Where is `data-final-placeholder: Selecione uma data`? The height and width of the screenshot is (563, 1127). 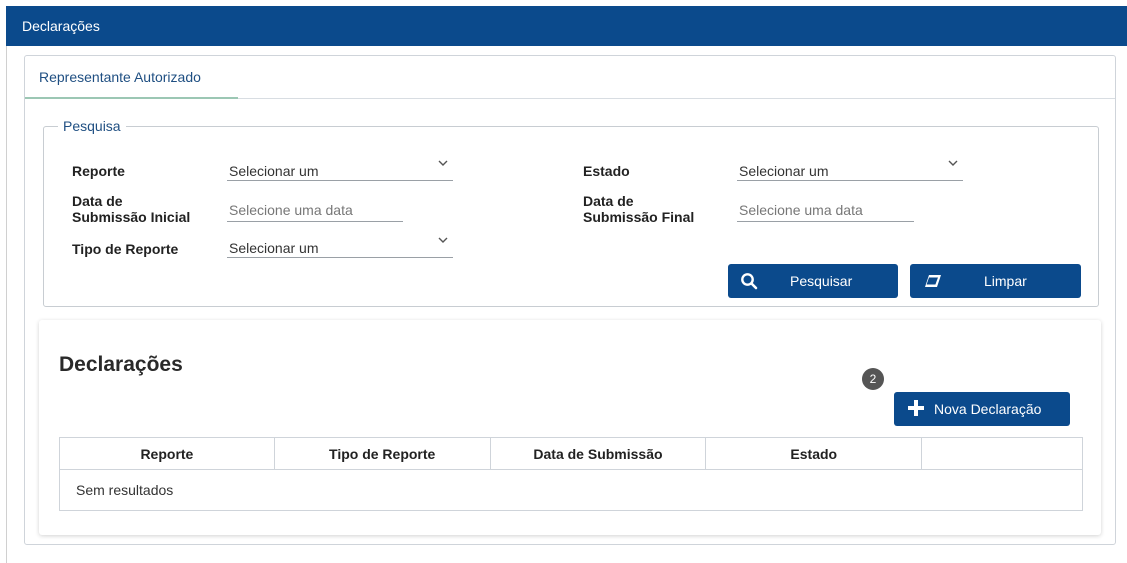 data-final-placeholder: Selecione uma data is located at coordinates (801, 210).